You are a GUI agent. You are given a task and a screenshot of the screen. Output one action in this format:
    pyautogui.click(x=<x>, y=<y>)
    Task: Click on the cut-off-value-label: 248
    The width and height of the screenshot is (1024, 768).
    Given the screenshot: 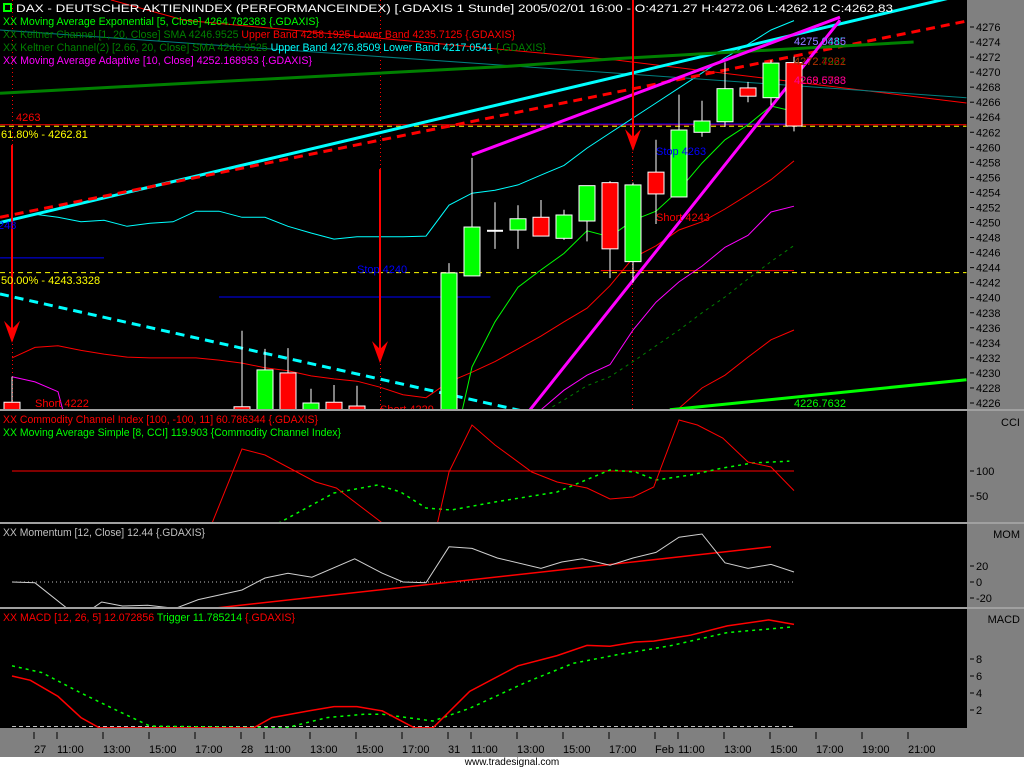 What is the action you would take?
    pyautogui.click(x=8, y=226)
    